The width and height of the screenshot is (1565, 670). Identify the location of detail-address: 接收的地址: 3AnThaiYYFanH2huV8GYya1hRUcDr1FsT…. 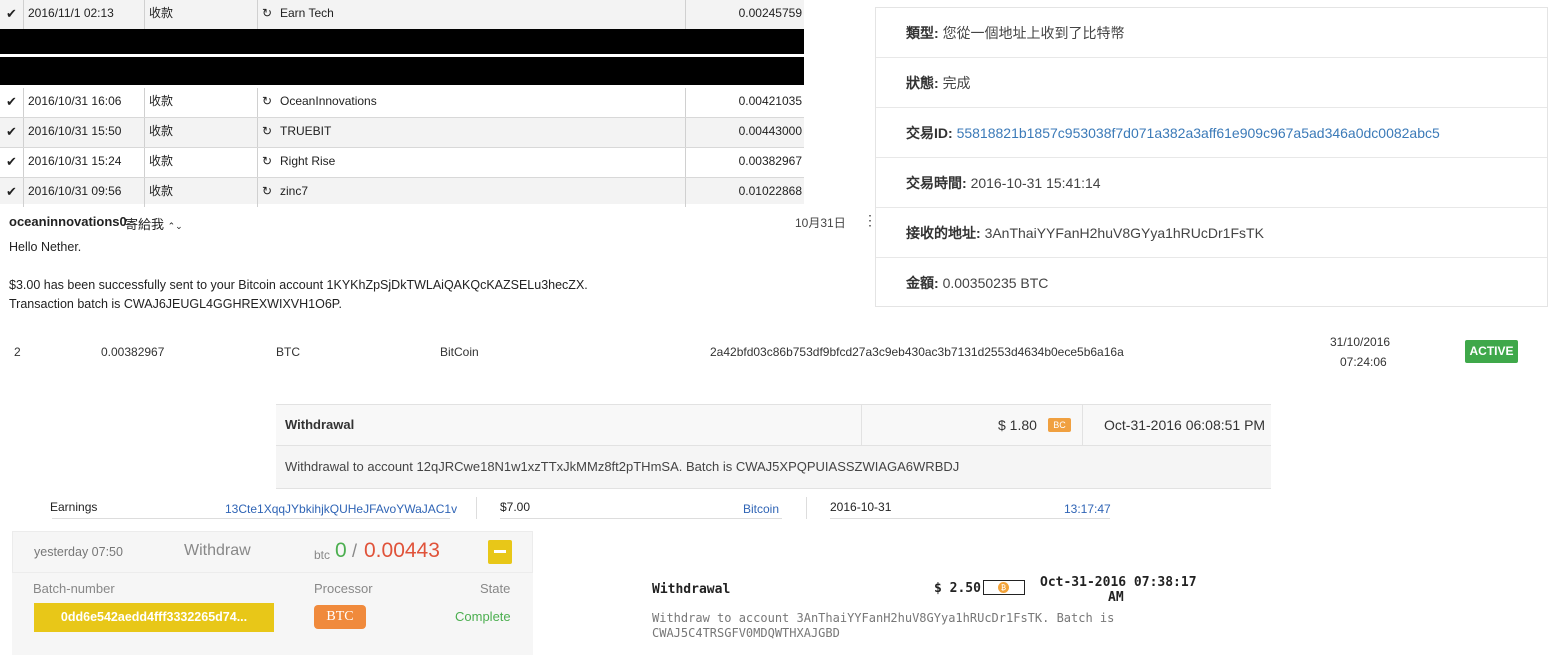
(1211, 233).